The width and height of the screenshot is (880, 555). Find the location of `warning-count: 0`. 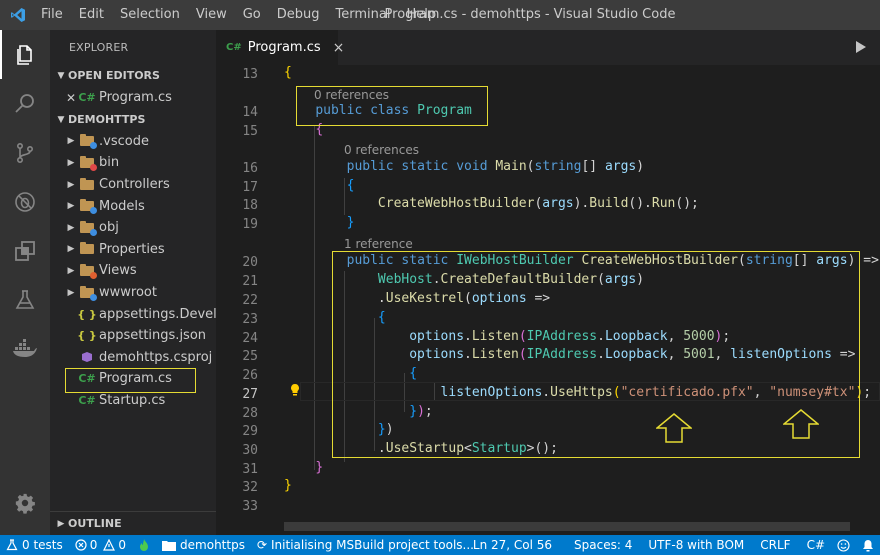

warning-count: 0 is located at coordinates (122, 545).